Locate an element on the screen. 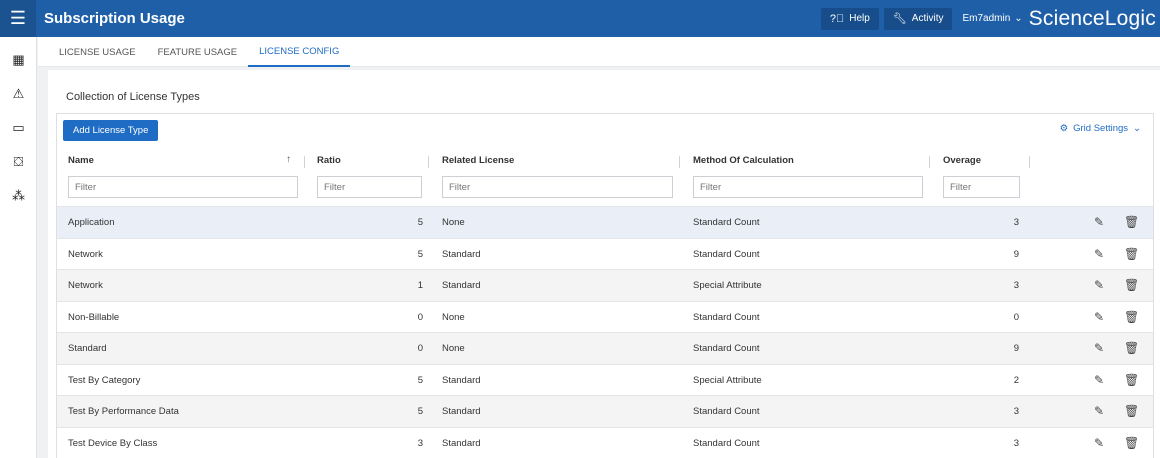 The height and width of the screenshot is (458, 1160). filter-overage-input is located at coordinates (981, 187).